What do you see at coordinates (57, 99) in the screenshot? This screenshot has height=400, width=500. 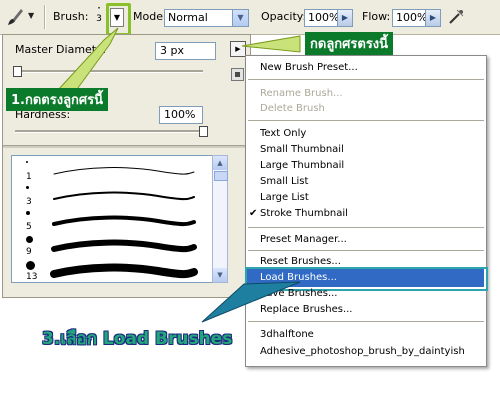 I see `step1-annotation: 1.กดตรงลูกศรนี้` at bounding box center [57, 99].